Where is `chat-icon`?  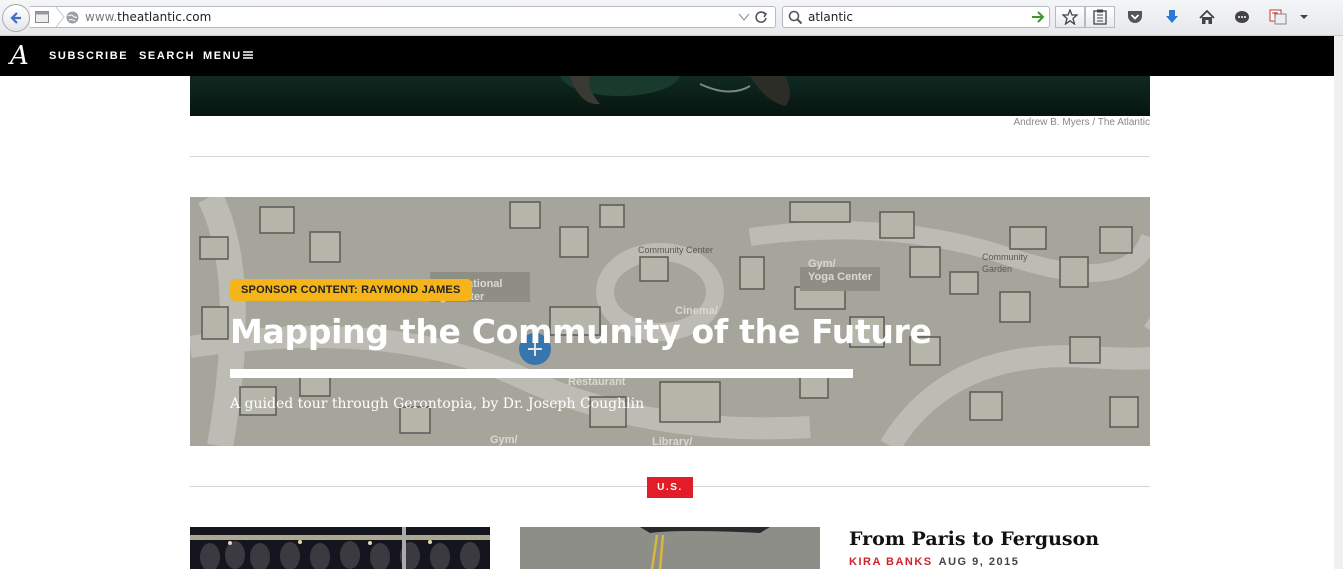
chat-icon is located at coordinates (1242, 16).